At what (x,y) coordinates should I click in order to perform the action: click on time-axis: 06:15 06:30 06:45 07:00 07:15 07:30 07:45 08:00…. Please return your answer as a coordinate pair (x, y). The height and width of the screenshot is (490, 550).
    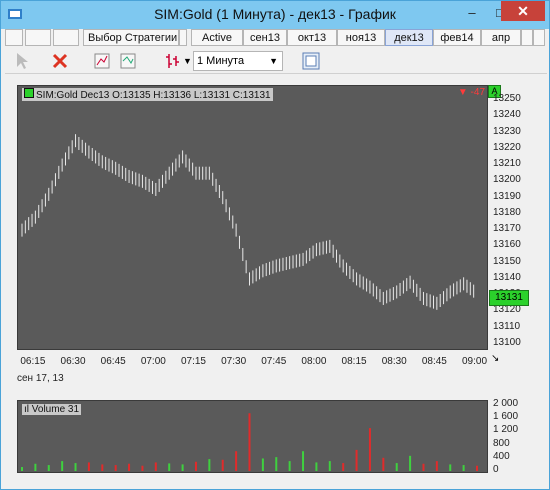
    Looking at the image, I should click on (252, 363).